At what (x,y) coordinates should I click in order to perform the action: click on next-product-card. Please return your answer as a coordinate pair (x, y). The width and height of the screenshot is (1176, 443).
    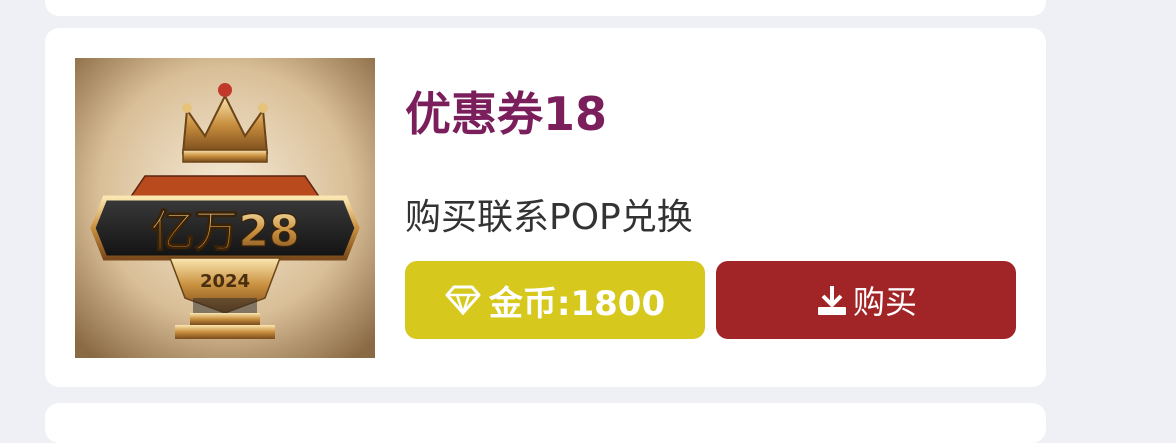
    Looking at the image, I should click on (545, 423).